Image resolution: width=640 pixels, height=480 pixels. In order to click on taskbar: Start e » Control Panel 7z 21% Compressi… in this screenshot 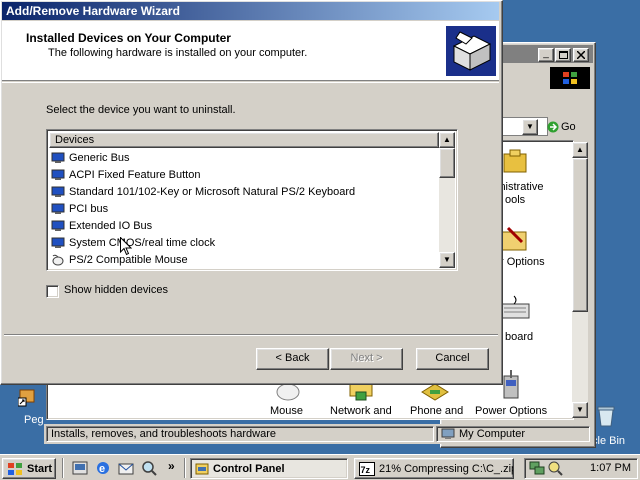, I will do `click(320, 467)`.